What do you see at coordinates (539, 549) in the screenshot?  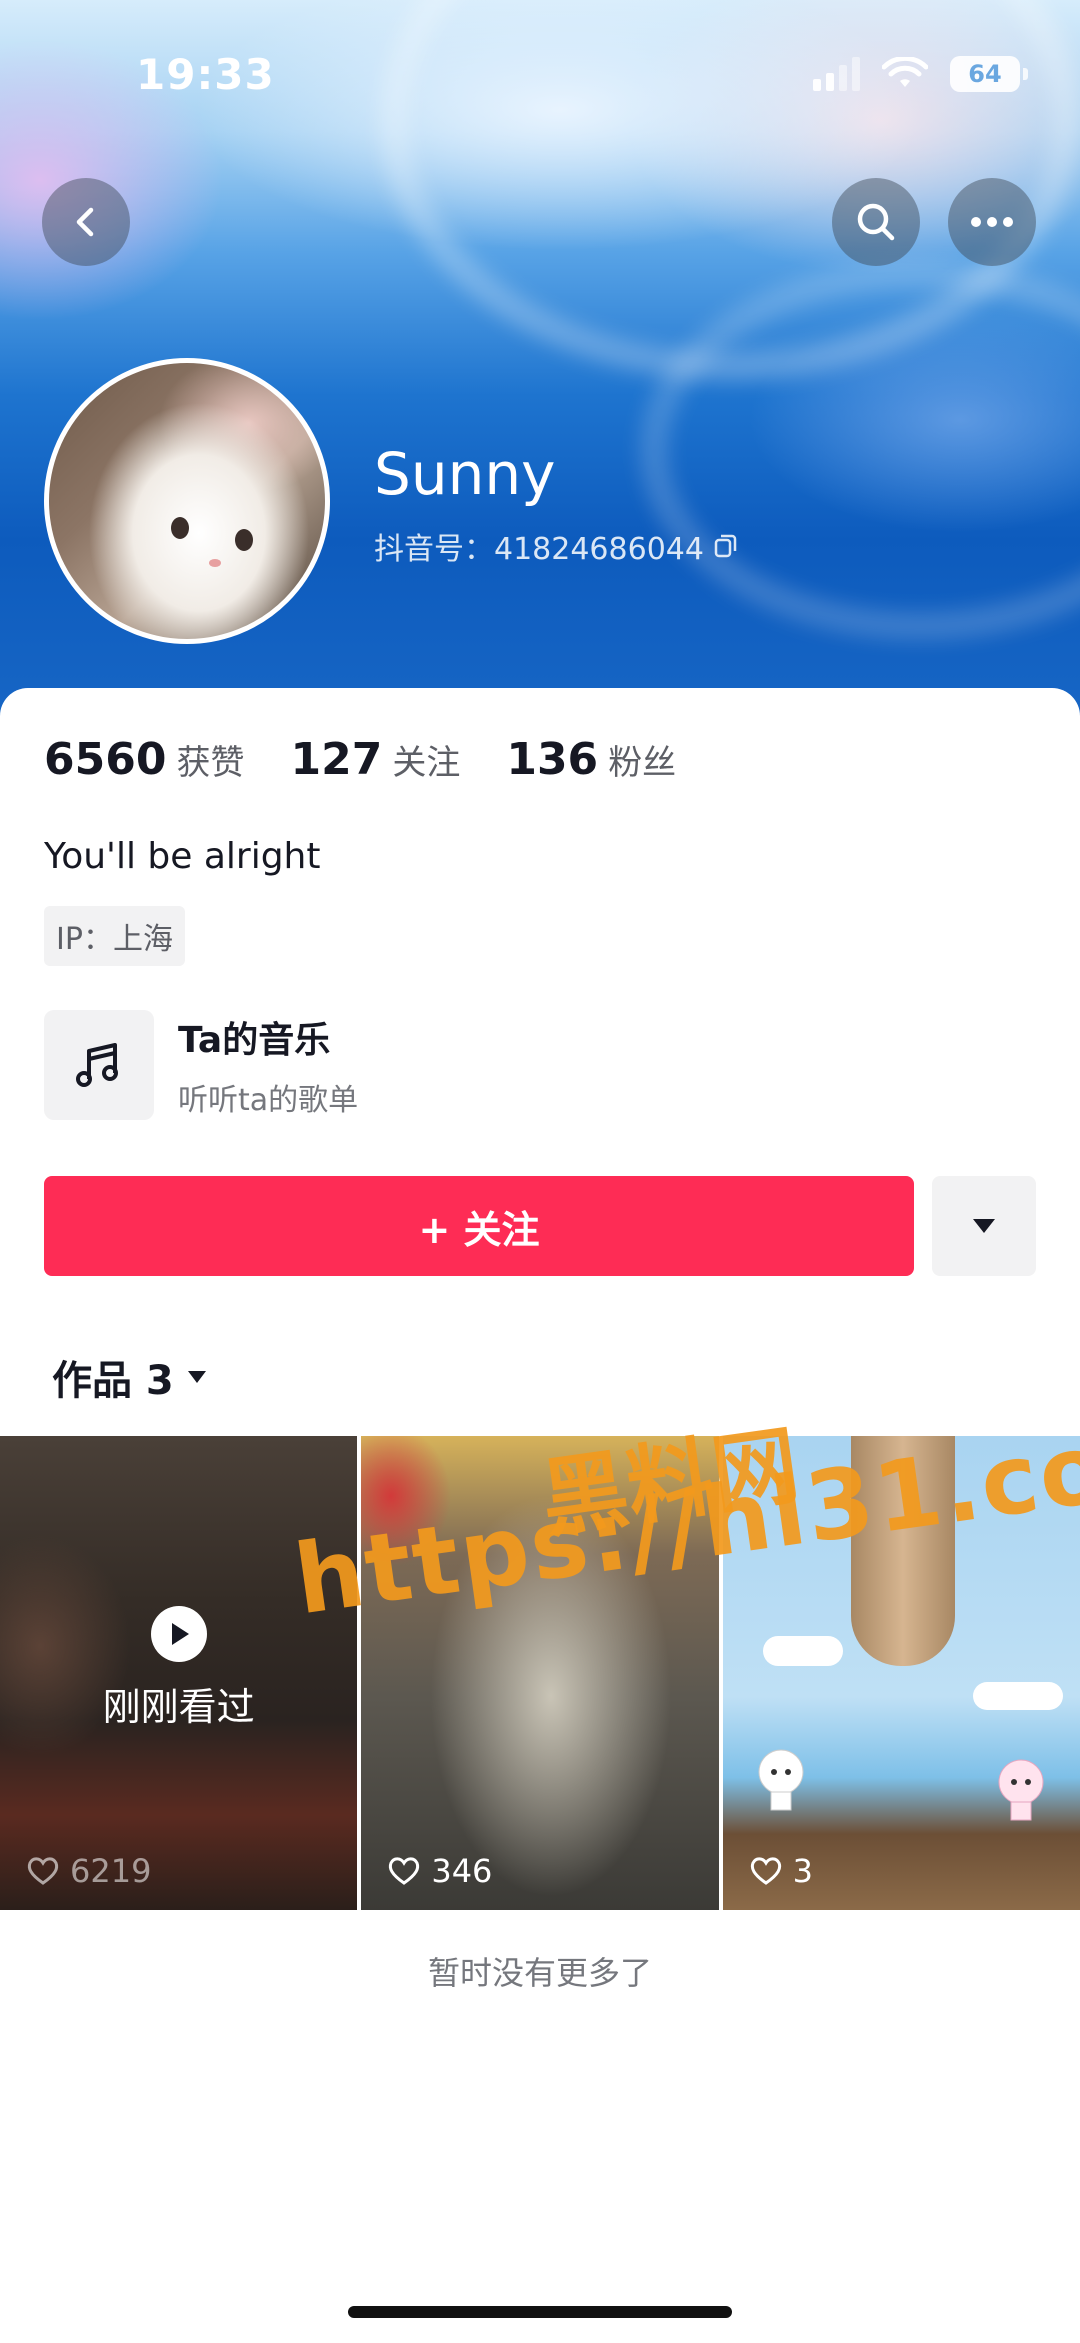 I see `douyin-id-text: 抖音号：41824686044` at bounding box center [539, 549].